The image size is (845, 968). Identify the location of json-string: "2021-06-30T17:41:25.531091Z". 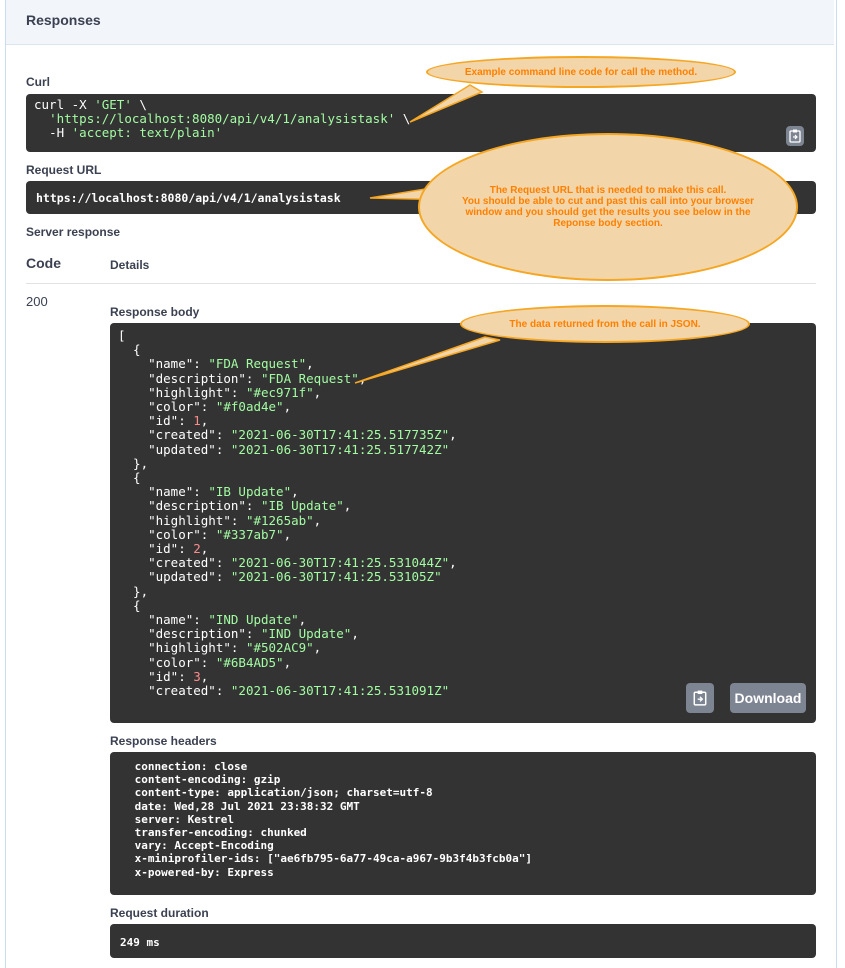
(340, 691).